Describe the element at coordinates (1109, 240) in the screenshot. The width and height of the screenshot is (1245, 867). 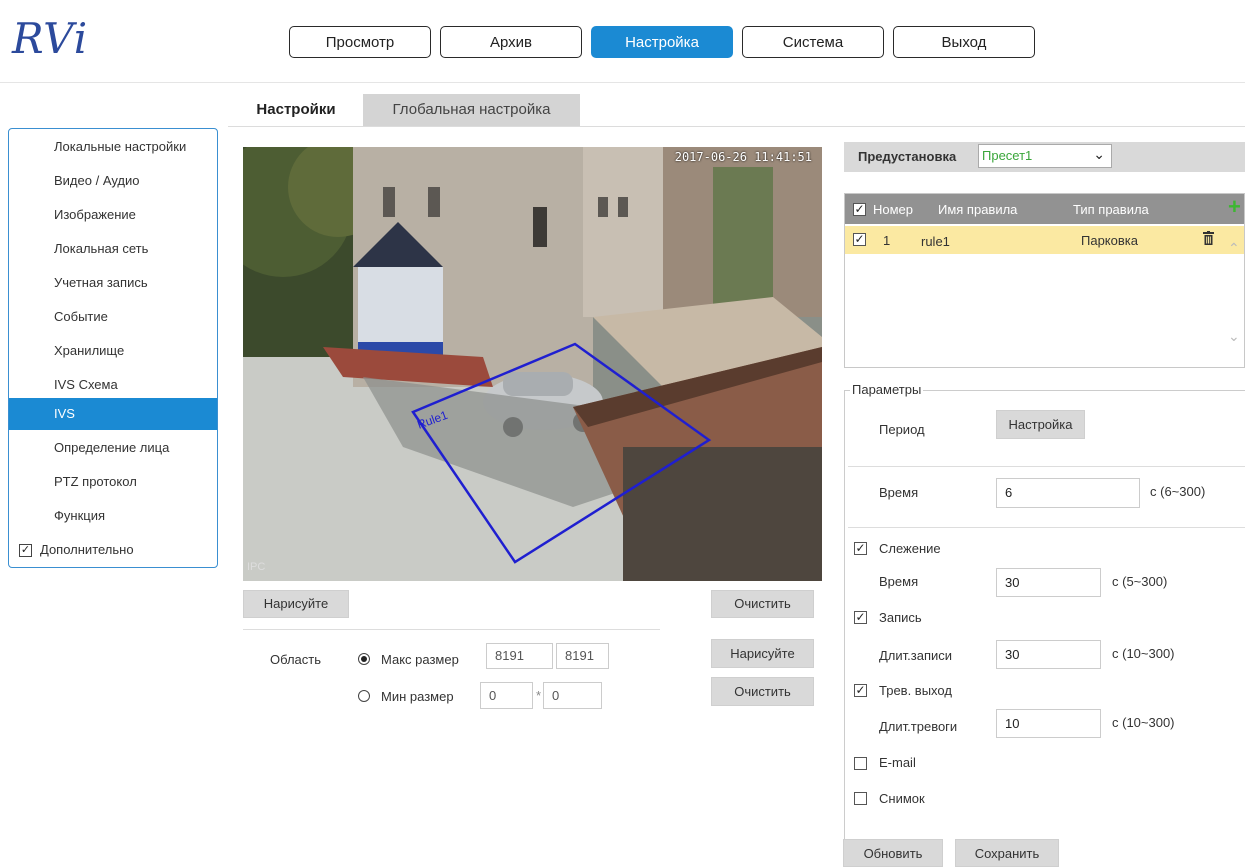
I see `row-rule-type: Парковка` at that location.